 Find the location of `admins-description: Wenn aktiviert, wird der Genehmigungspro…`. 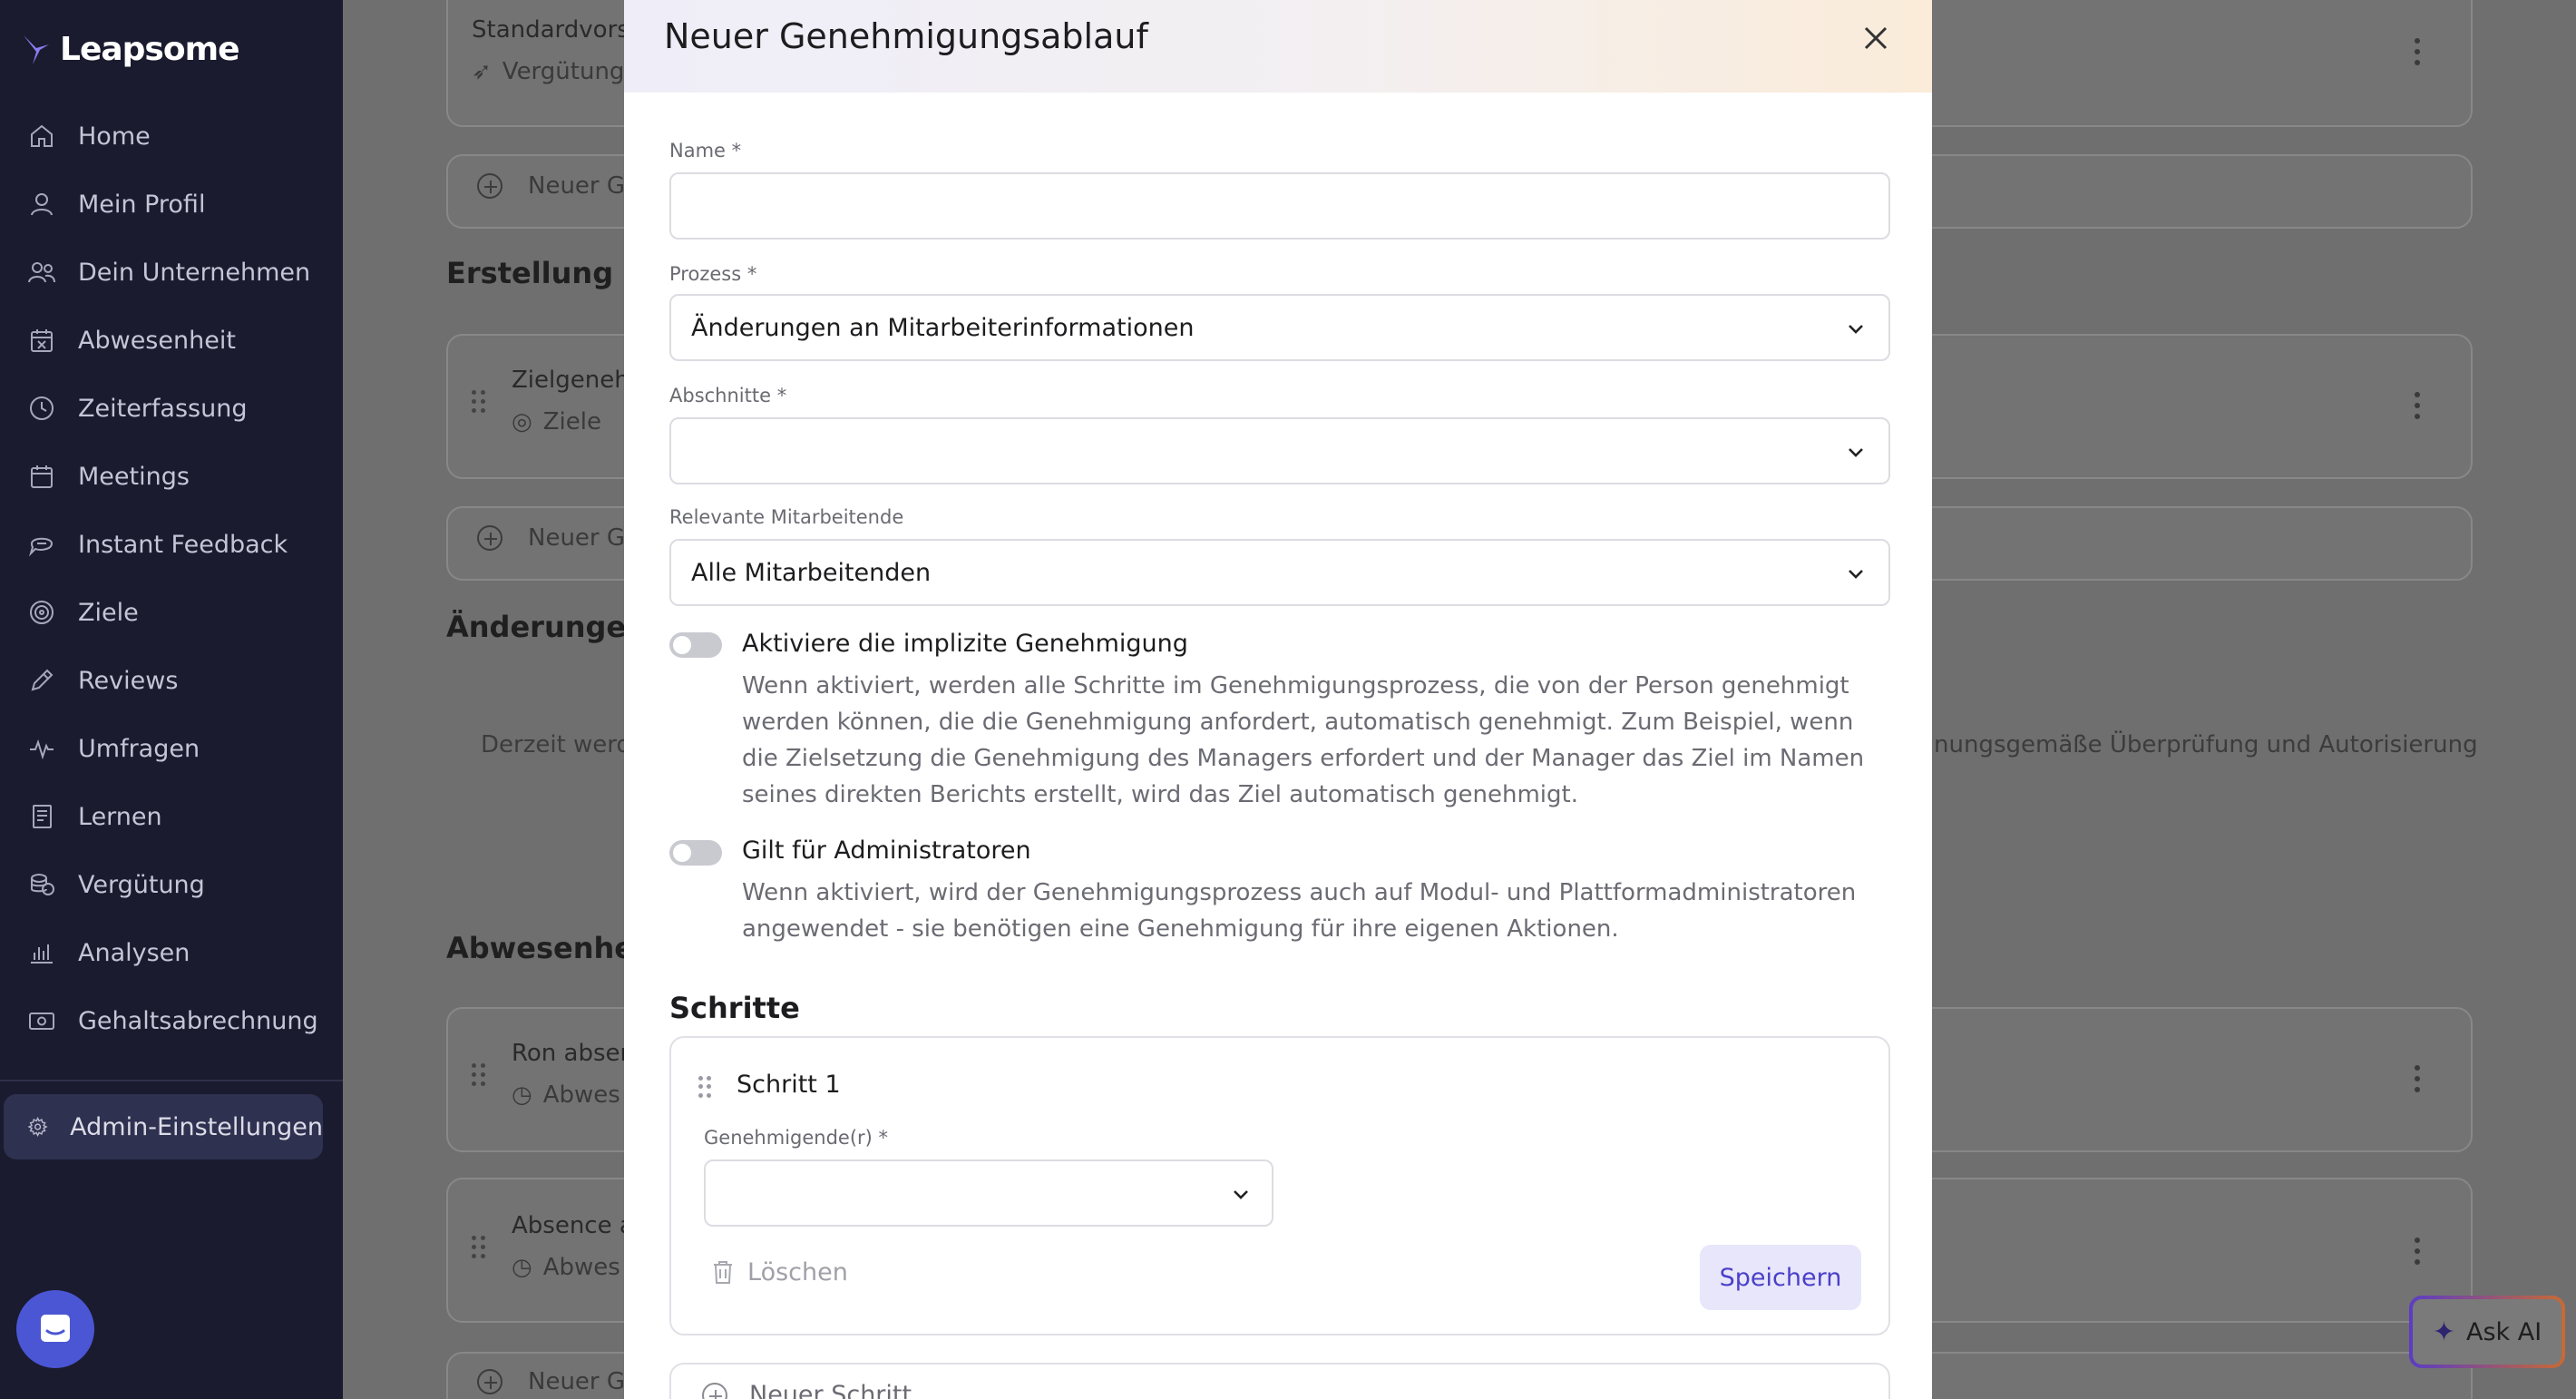

admins-description: Wenn aktiviert, wird der Genehmigungspro… is located at coordinates (1299, 911).